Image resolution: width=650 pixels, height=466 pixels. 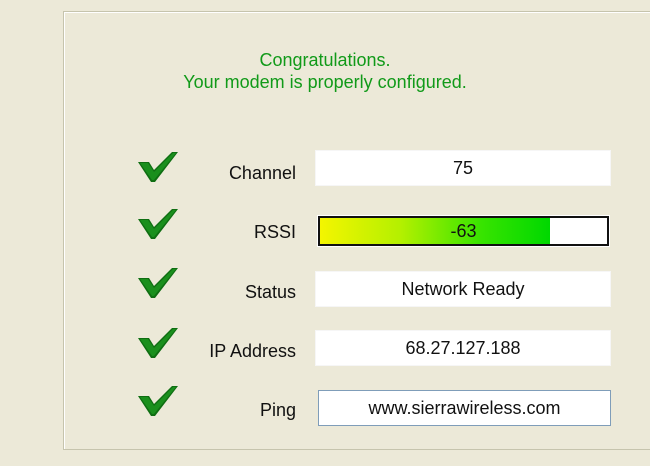 I want to click on congratulations-text: Congratulations., so click(x=325, y=60).